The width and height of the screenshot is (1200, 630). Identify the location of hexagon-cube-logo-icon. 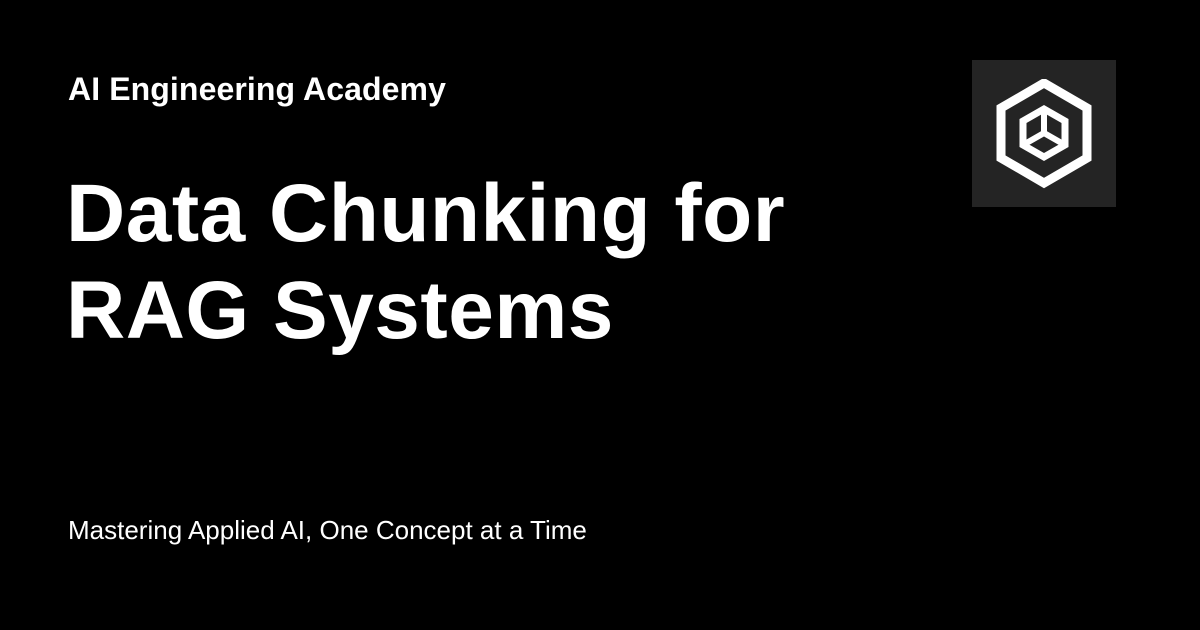
(1044, 133).